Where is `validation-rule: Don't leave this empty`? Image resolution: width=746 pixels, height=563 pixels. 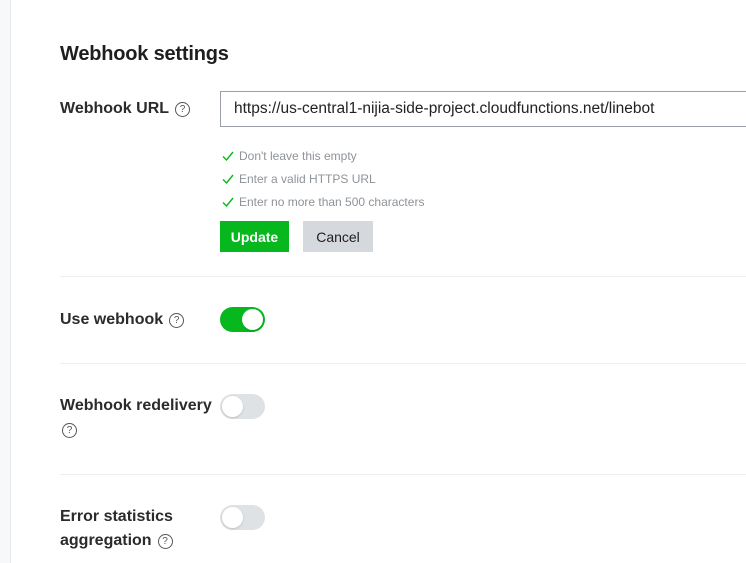
validation-rule: Don't leave this empty is located at coordinates (322, 155).